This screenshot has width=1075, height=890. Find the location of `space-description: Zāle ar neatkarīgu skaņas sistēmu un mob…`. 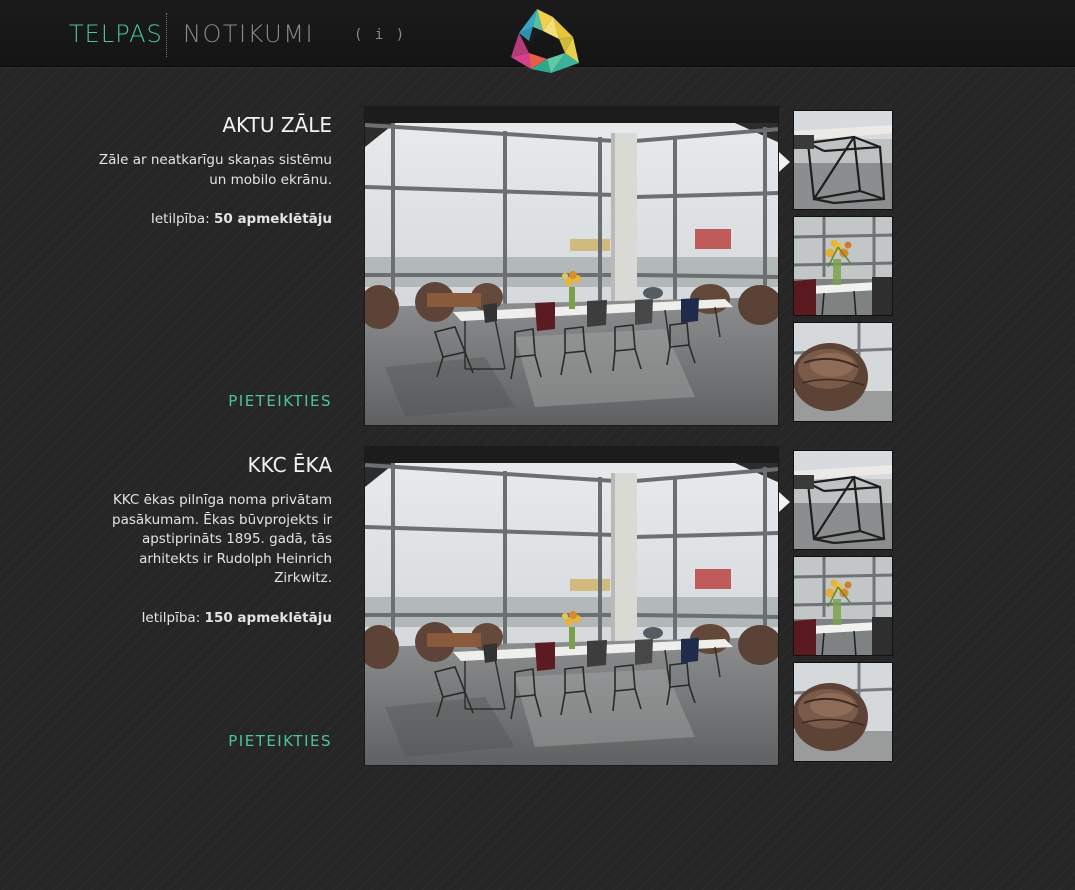

space-description: Zāle ar neatkarīgu skaņas sistēmu un mob… is located at coordinates (215, 170).